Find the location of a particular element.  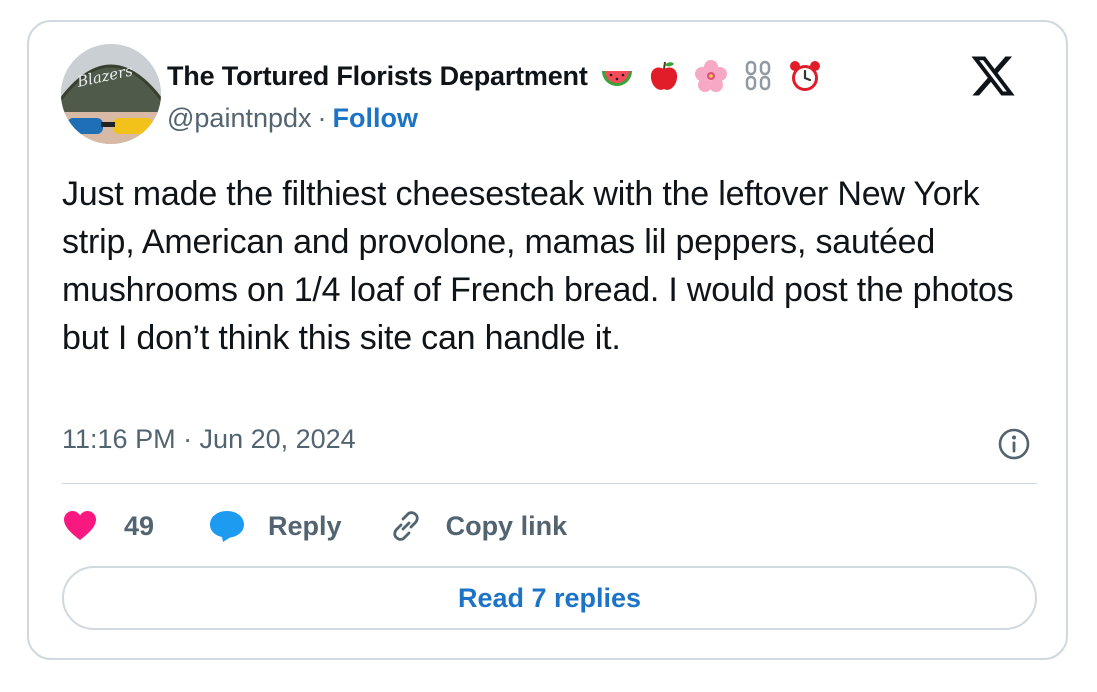

heart-icon is located at coordinates (80, 525).